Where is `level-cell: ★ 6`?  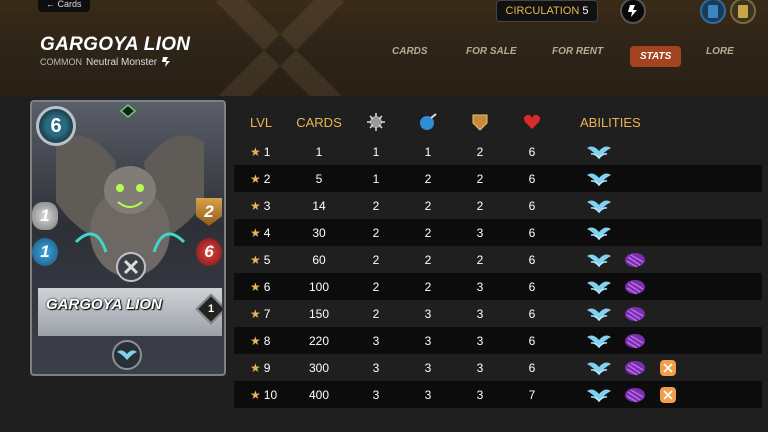
level-cell: ★ 6 is located at coordinates (261, 287).